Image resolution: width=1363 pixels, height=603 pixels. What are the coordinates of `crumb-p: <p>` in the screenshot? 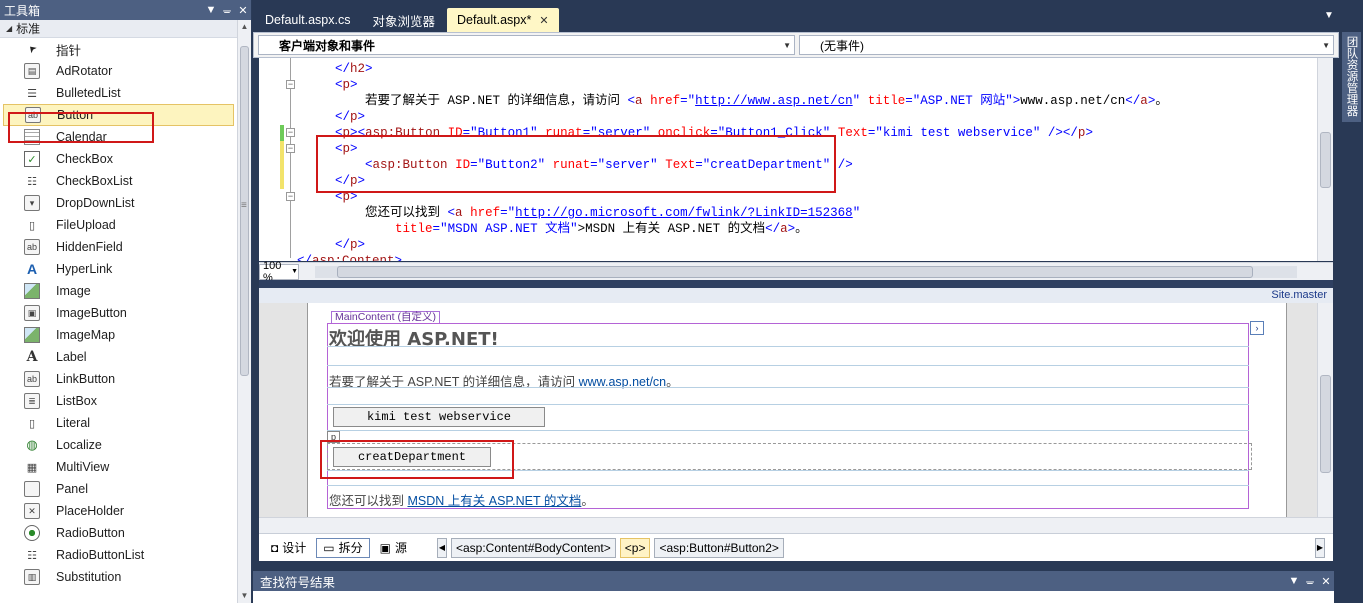 It's located at (635, 547).